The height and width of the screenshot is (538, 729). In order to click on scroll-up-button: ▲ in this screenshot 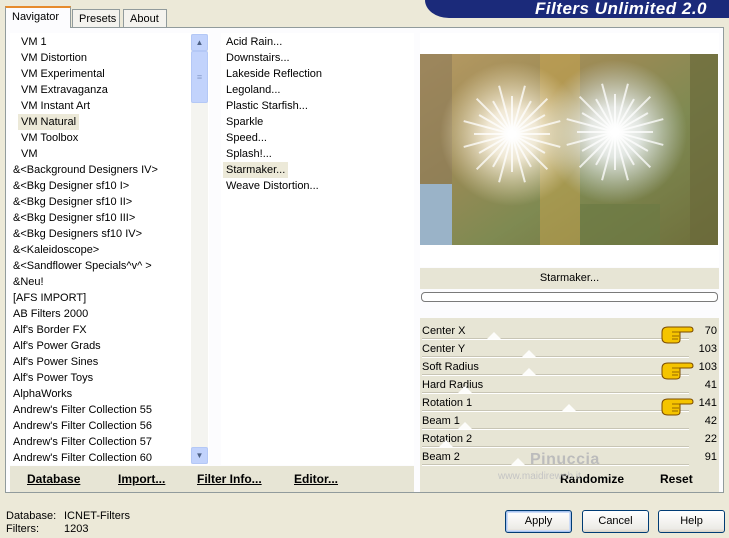, I will do `click(199, 42)`.